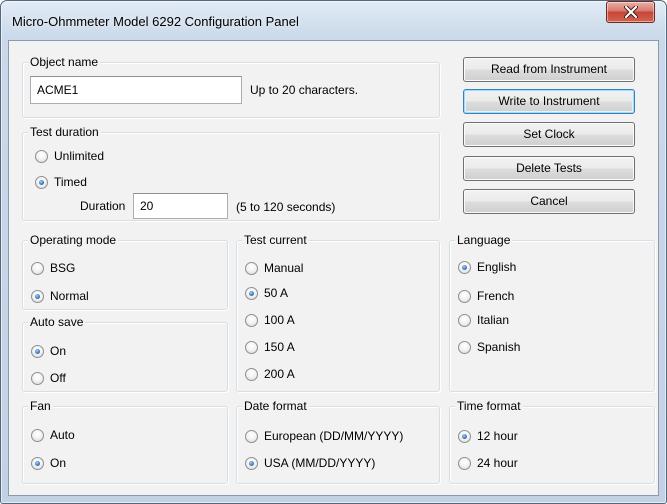 Image resolution: width=667 pixels, height=504 pixels. What do you see at coordinates (70, 182) in the screenshot?
I see `option-label: Timed` at bounding box center [70, 182].